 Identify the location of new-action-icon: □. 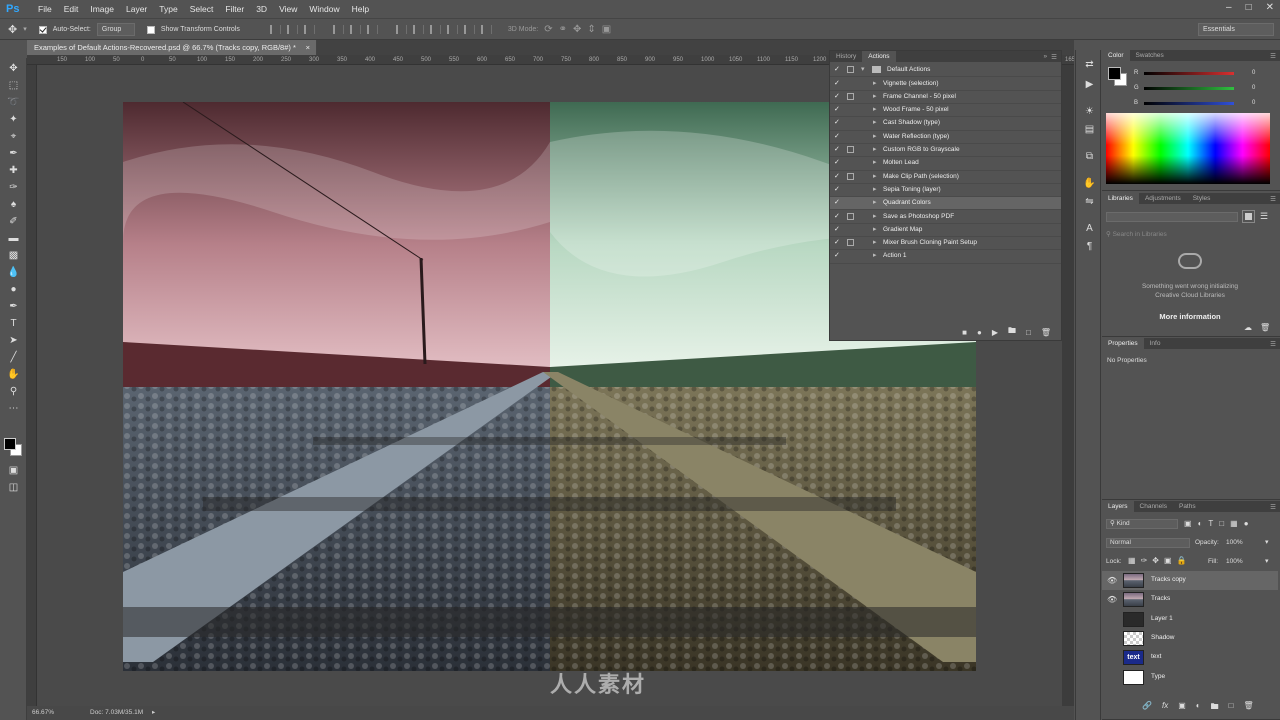
(1028, 332).